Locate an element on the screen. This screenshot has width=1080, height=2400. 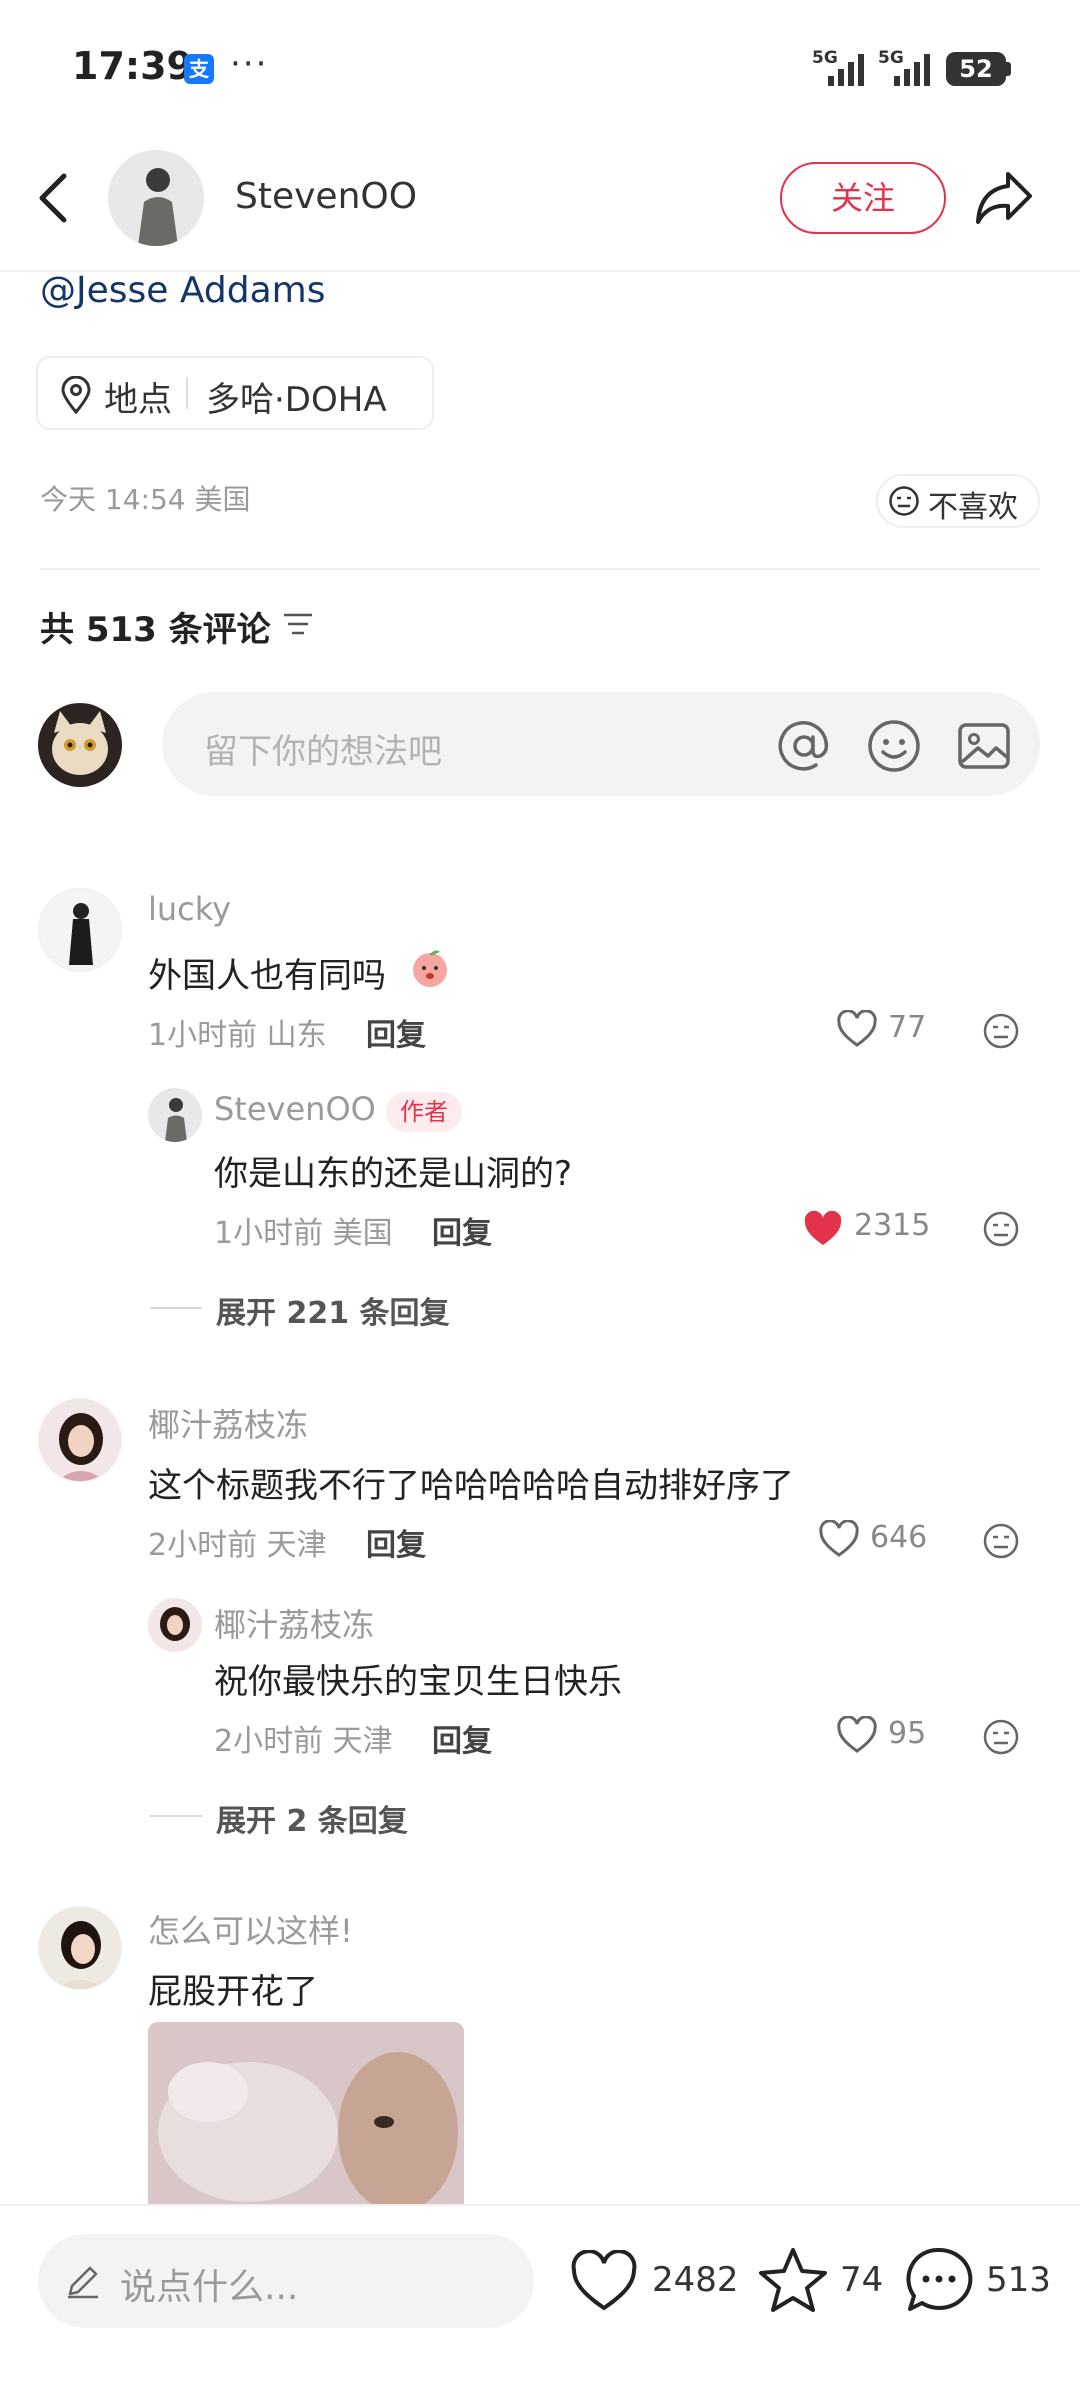
like-count: 95 is located at coordinates (907, 1733).